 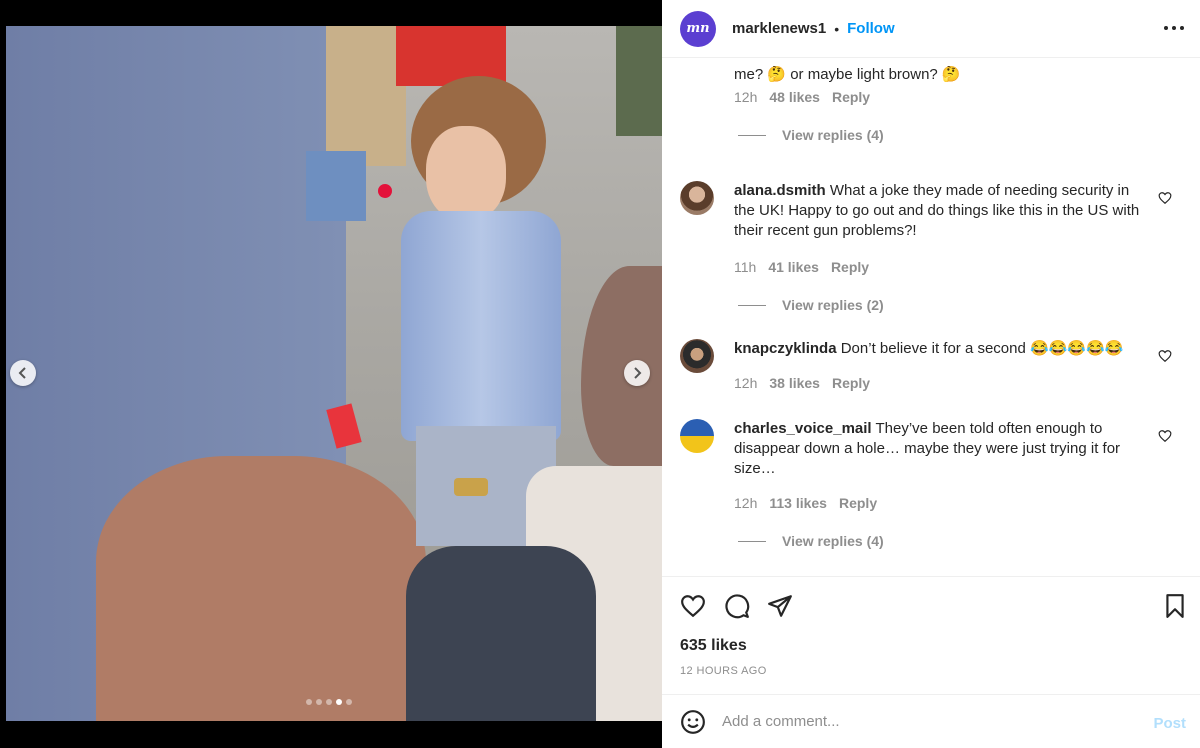 What do you see at coordinates (693, 606) in the screenshot?
I see `heart-icon` at bounding box center [693, 606].